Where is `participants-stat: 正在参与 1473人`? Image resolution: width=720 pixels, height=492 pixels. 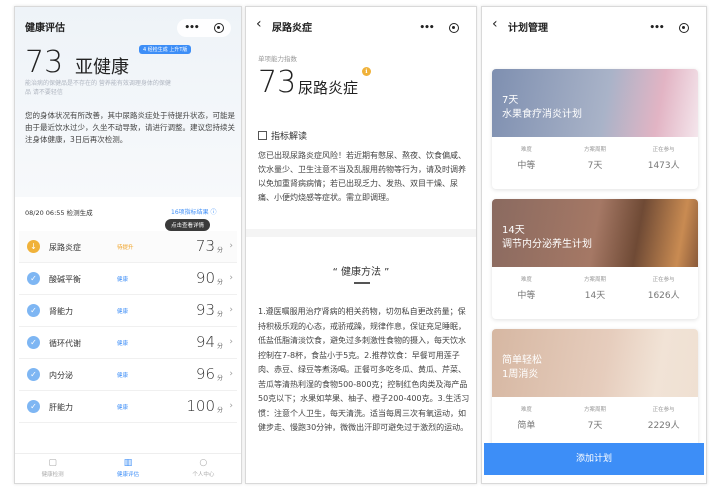
participants-stat: 正在参与 1473人 is located at coordinates (663, 163).